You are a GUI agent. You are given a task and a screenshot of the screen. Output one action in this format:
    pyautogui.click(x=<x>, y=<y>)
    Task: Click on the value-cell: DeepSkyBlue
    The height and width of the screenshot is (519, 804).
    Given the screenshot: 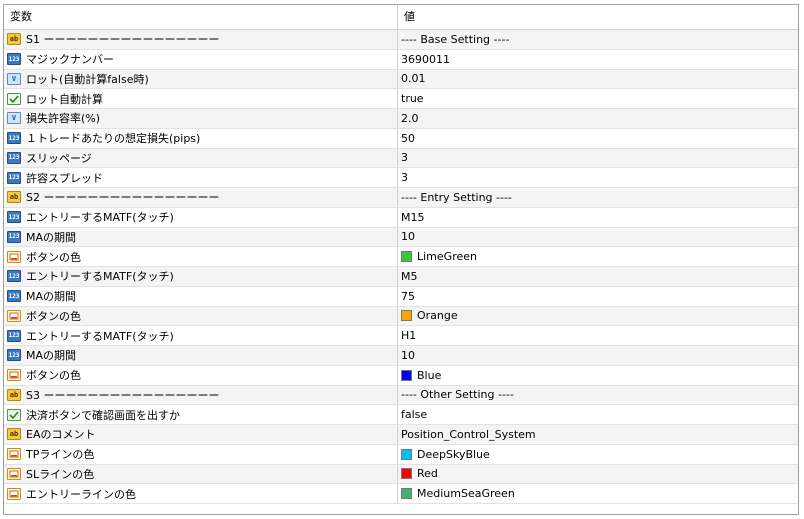 What is the action you would take?
    pyautogui.click(x=598, y=454)
    